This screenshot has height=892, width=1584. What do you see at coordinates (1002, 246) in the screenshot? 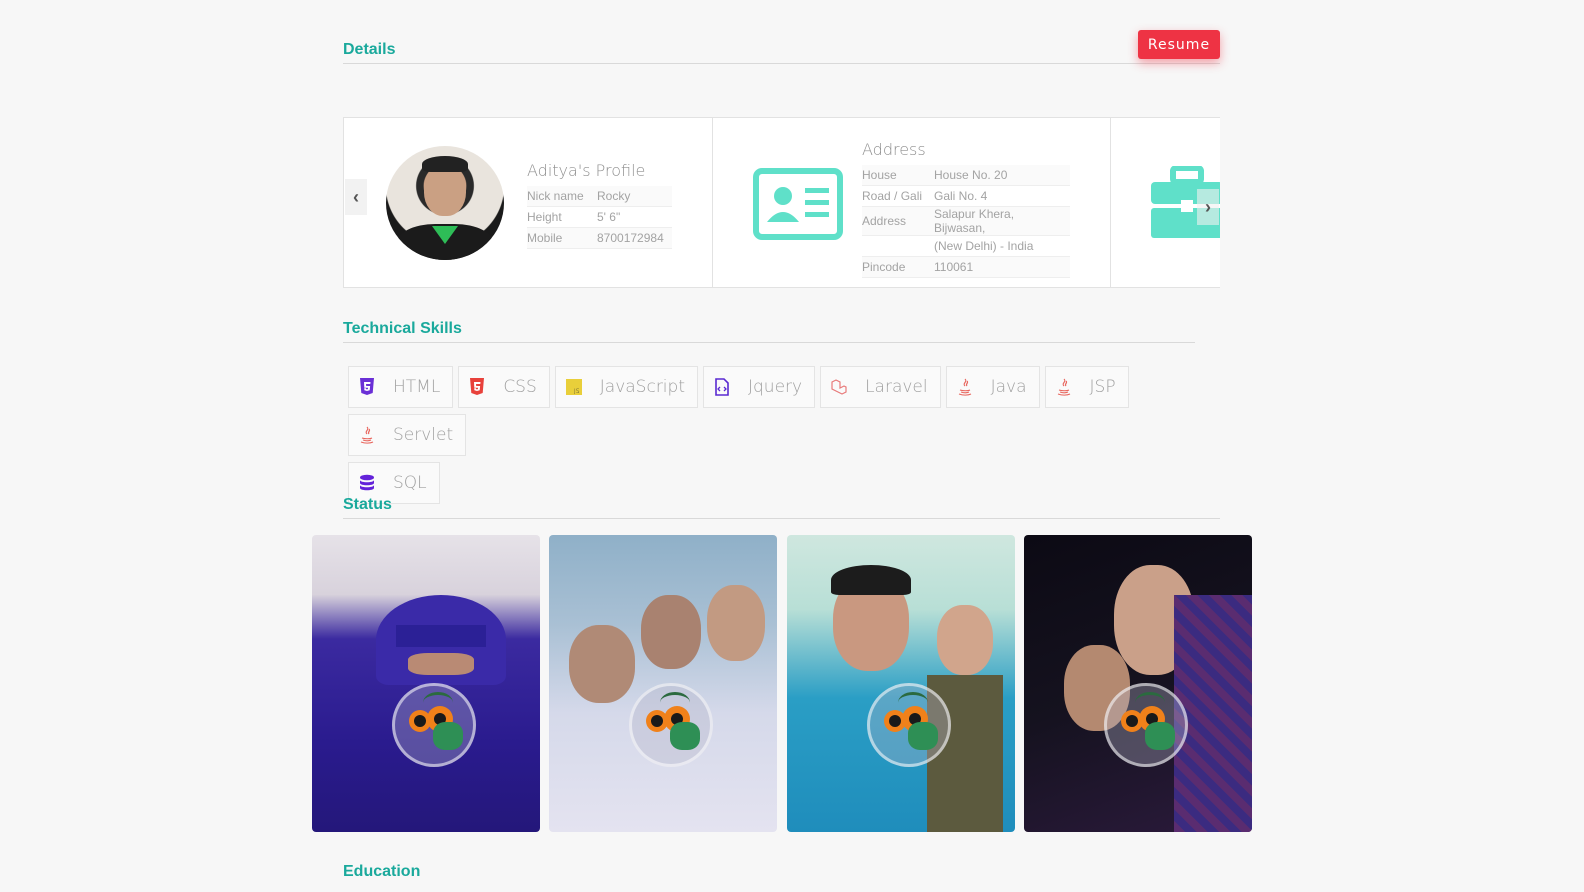
I see `row-value: (New Delhi) - India` at bounding box center [1002, 246].